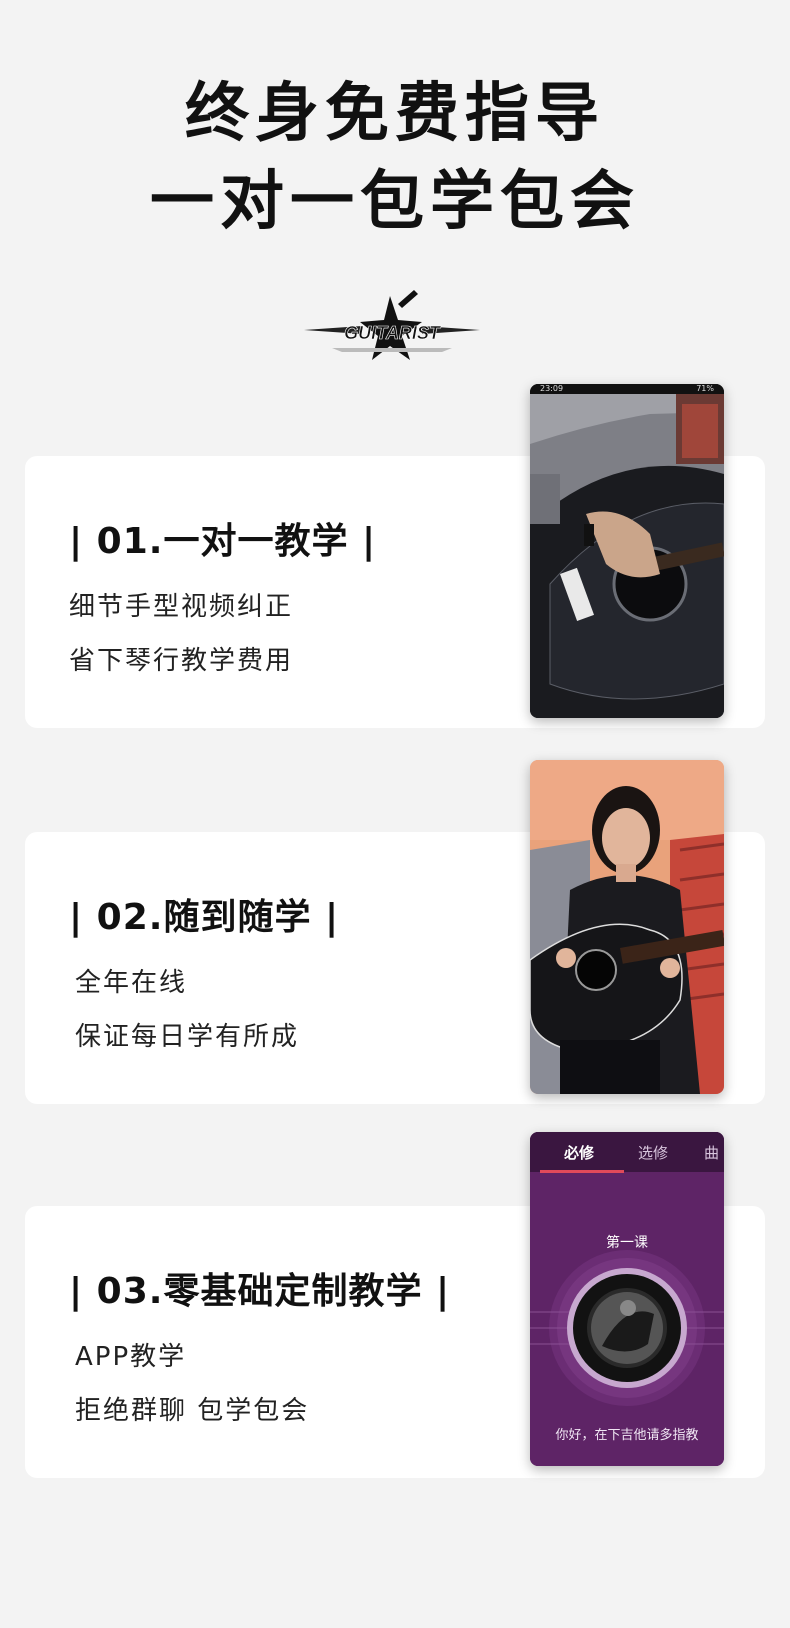 The width and height of the screenshot is (790, 1628). I want to click on feature-title: | 03.零基础定制教学 |, so click(260, 1291).